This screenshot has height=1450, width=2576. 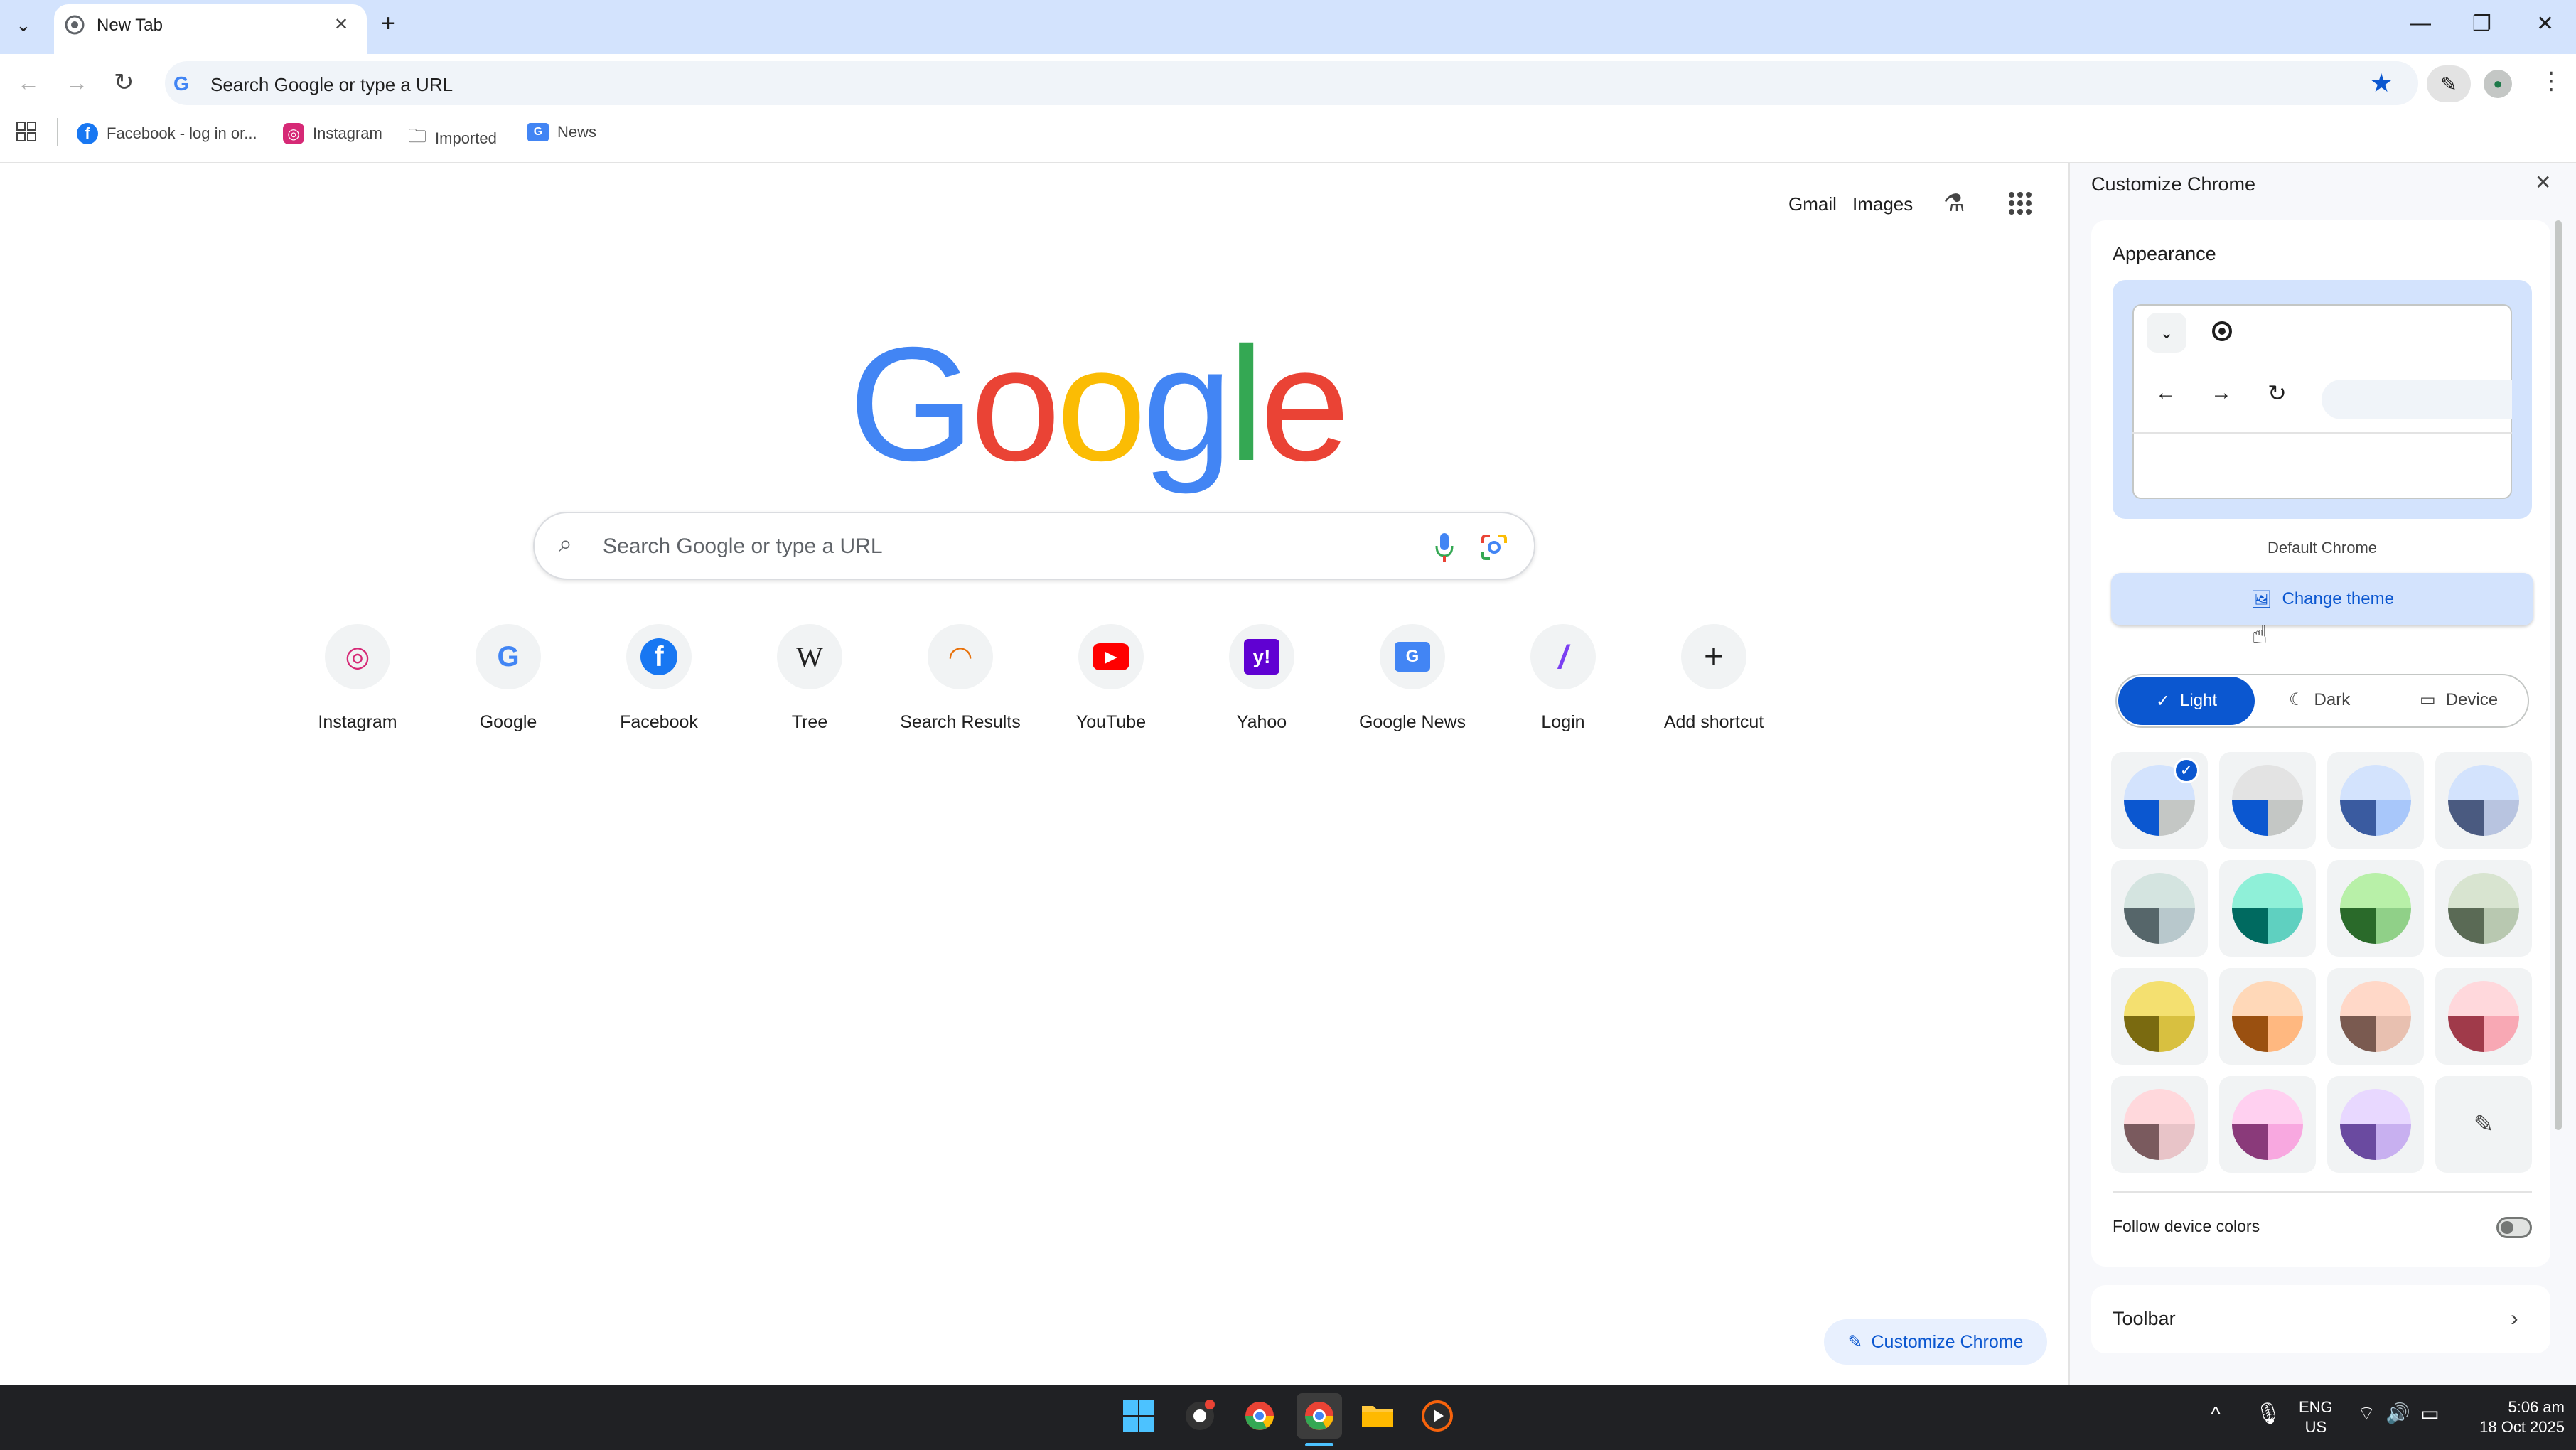 What do you see at coordinates (2166, 392) in the screenshot?
I see `preview-back-icon: ←` at bounding box center [2166, 392].